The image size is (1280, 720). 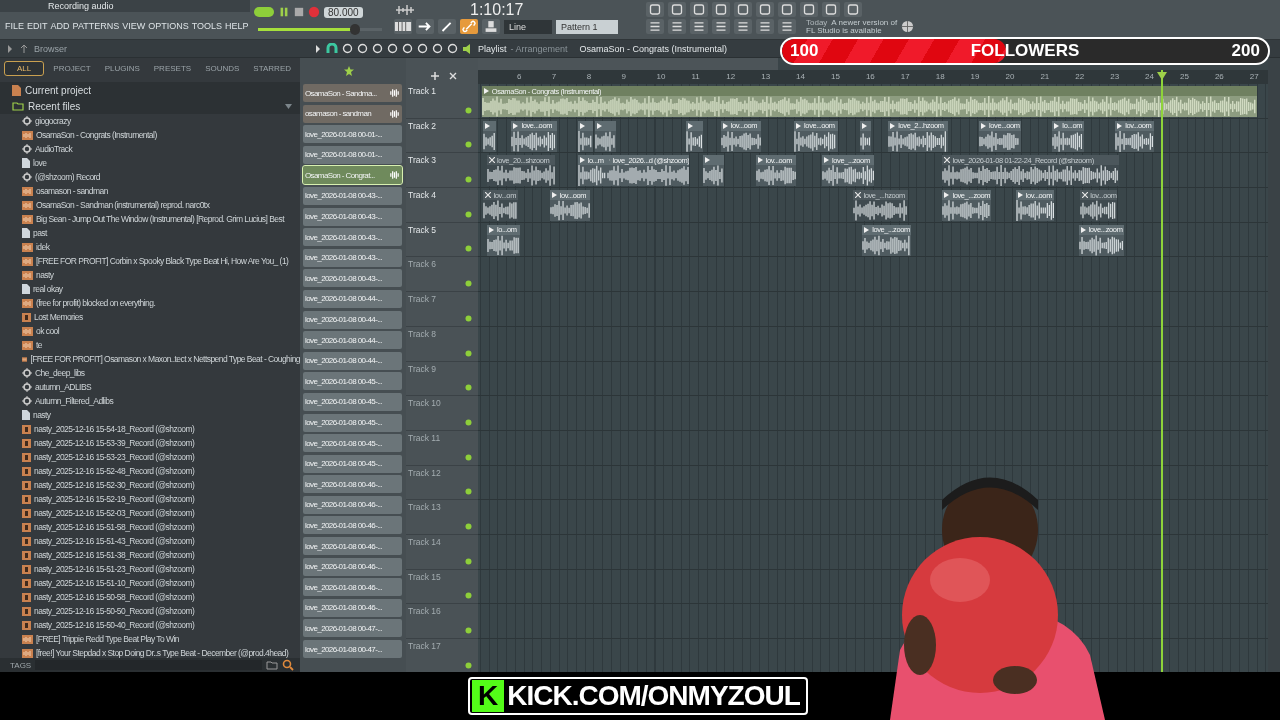 I want to click on recent-file: idek, so click(x=43, y=247).